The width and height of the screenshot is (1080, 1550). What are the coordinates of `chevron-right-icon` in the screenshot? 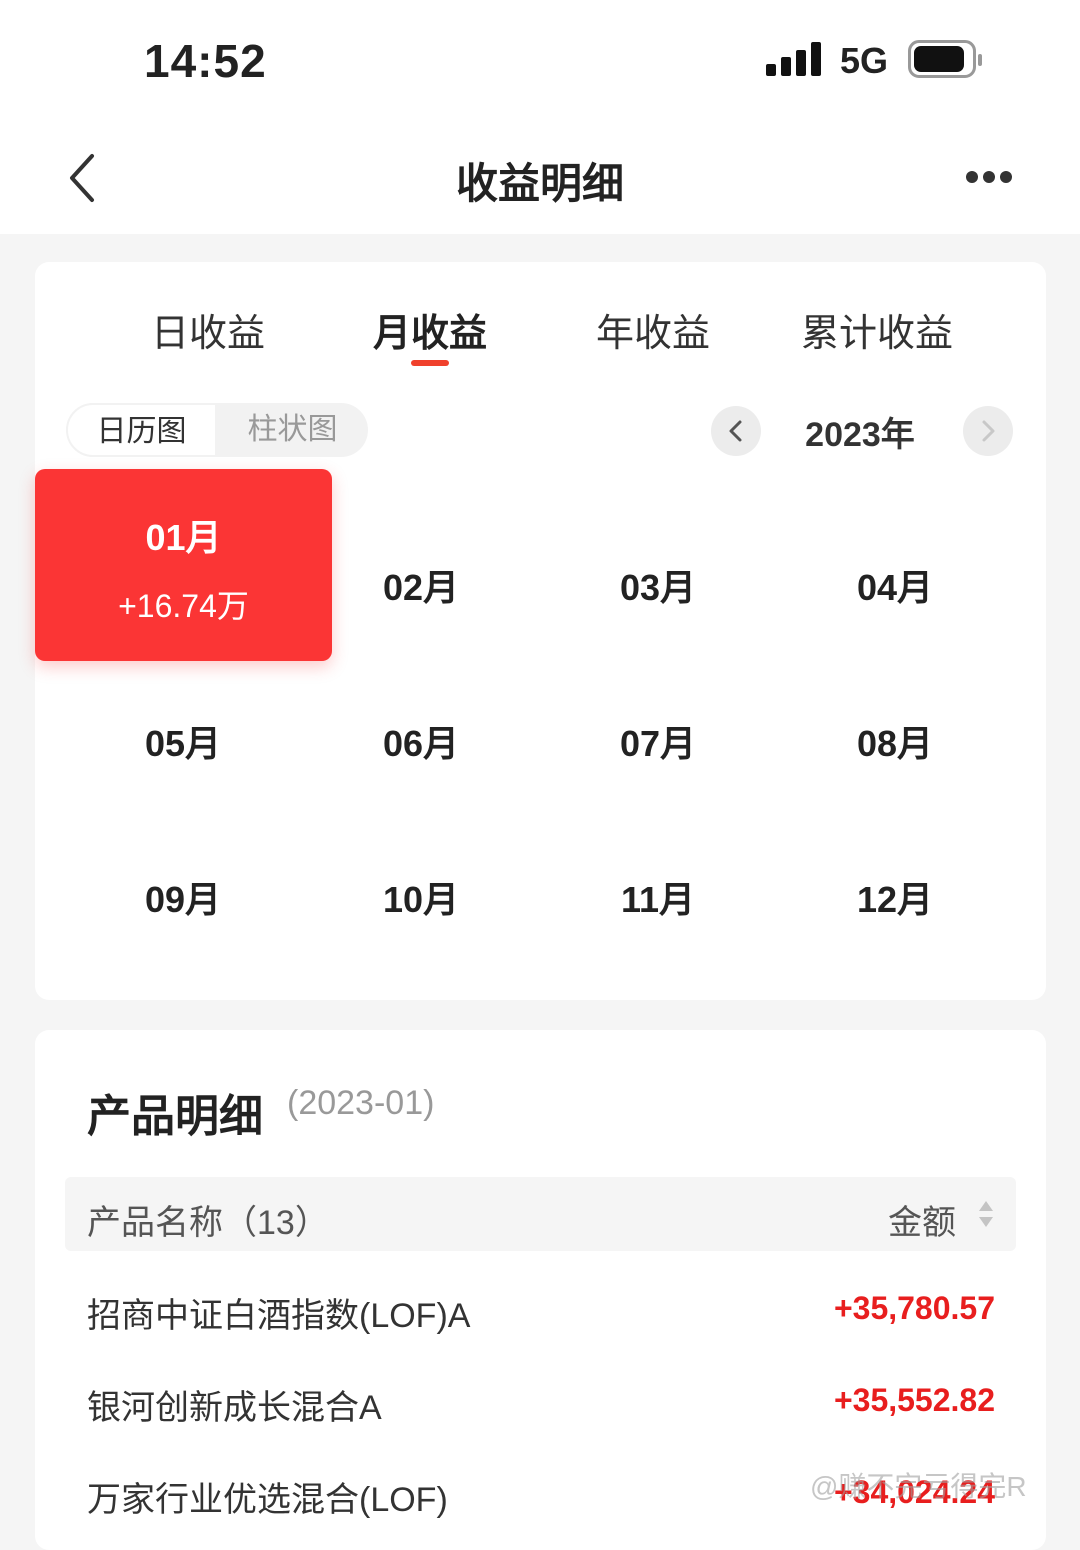 It's located at (988, 431).